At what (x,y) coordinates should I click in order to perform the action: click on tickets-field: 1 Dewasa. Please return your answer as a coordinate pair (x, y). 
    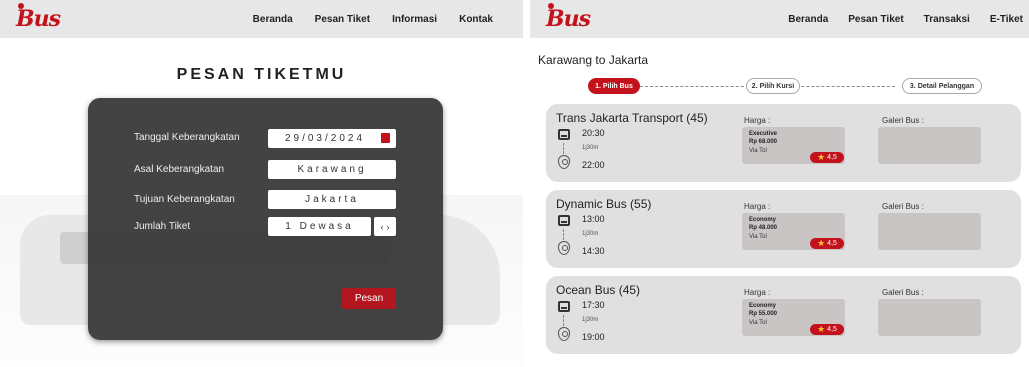
    Looking at the image, I should click on (319, 226).